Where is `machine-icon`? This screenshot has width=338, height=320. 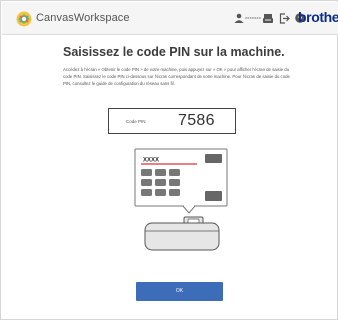
machine-icon is located at coordinates (268, 18).